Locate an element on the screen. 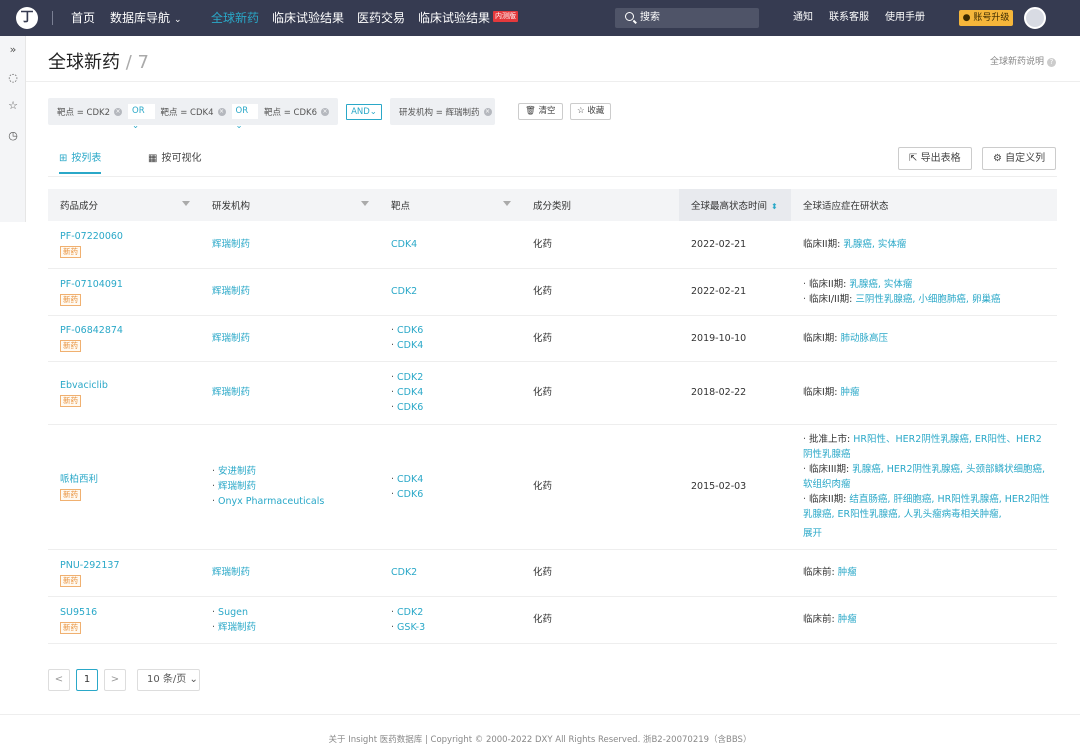 This screenshot has height=754, width=1080. nav-clinical-results-beta: 临床试验结果 内测版 is located at coordinates (468, 18).